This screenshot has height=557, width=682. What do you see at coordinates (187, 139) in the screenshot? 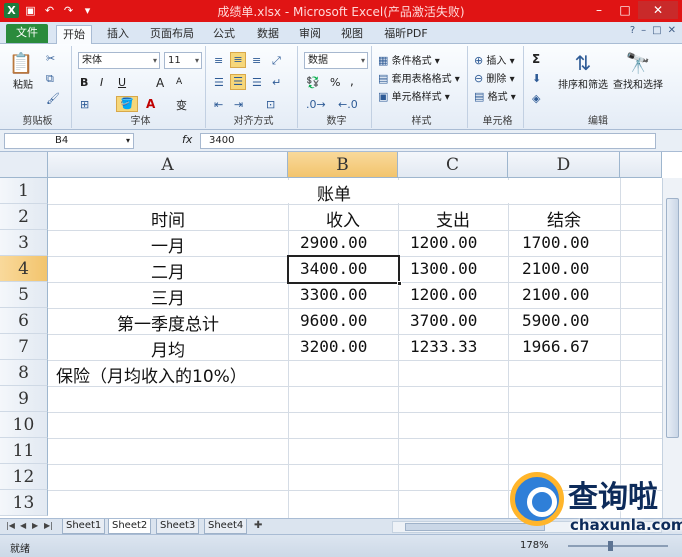
I see `insert-function-button: fx` at bounding box center [187, 139].